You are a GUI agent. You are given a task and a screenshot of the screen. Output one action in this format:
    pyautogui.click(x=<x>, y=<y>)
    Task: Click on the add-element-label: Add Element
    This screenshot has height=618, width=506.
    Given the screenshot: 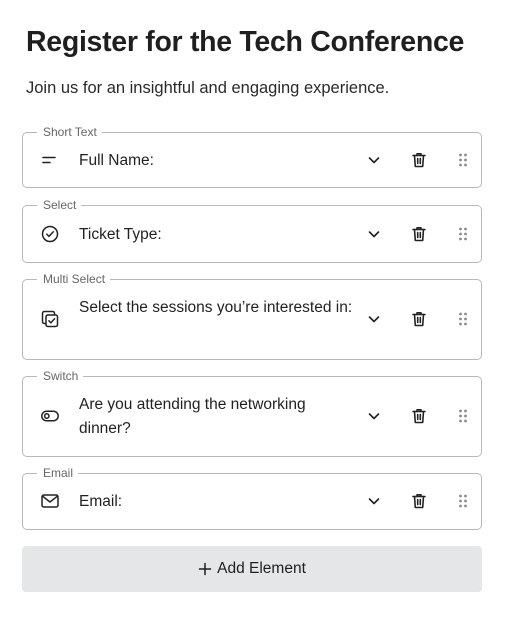 What is the action you would take?
    pyautogui.click(x=261, y=568)
    